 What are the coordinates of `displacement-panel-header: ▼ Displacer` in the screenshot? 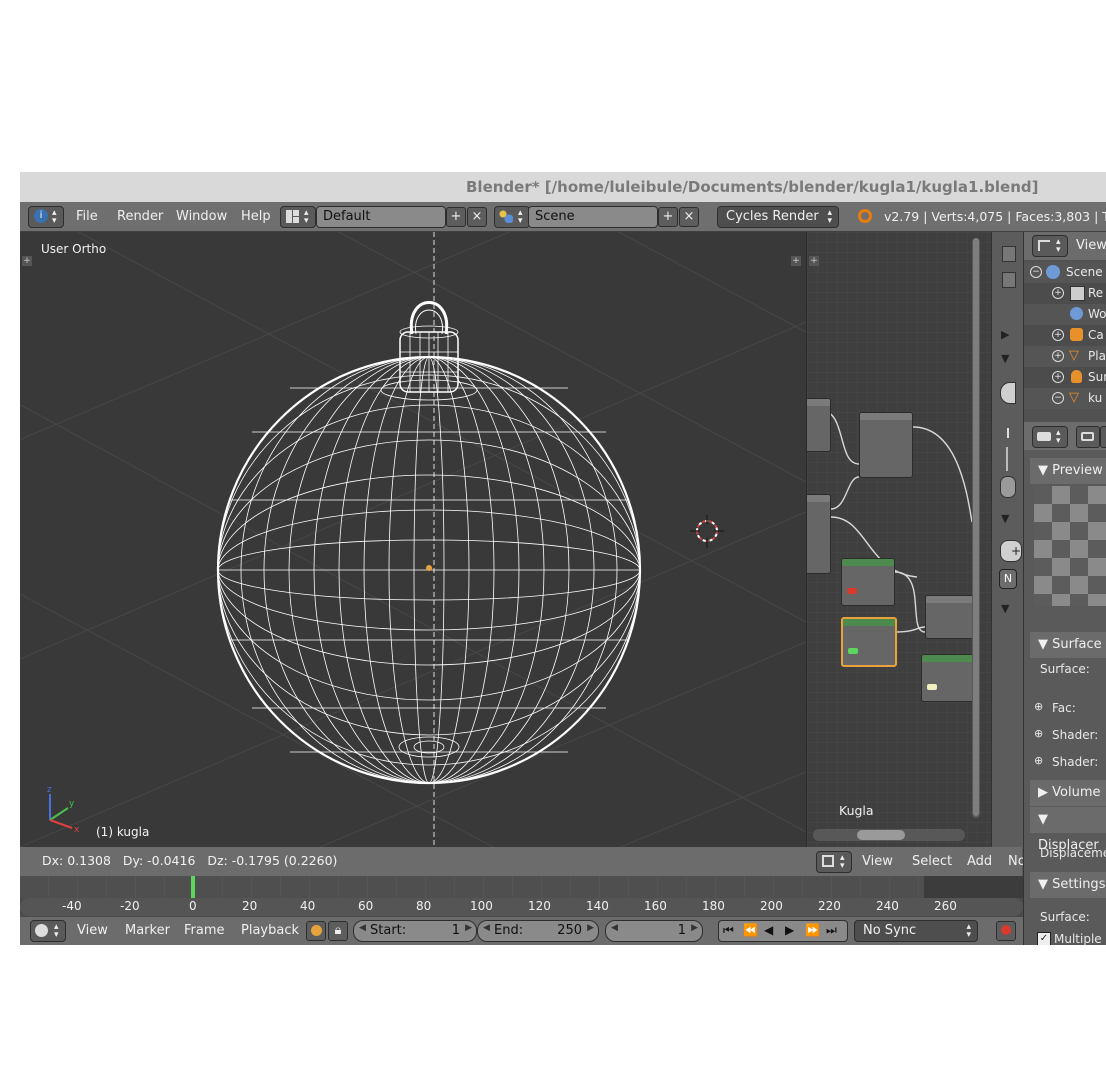 It's located at (1068, 830).